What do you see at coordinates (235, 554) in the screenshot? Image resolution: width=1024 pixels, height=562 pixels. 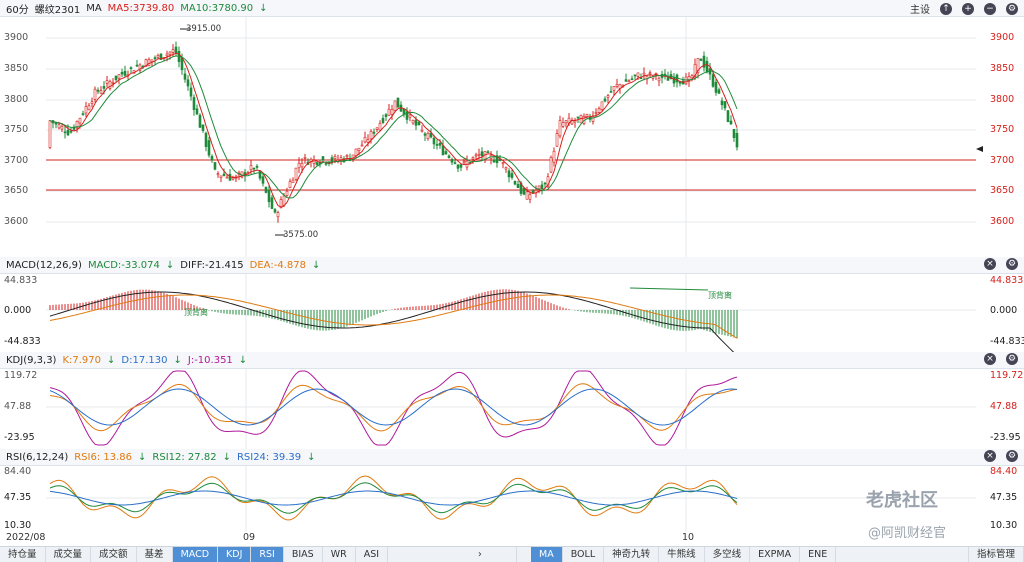 I see `tab-kdj: KDJ` at bounding box center [235, 554].